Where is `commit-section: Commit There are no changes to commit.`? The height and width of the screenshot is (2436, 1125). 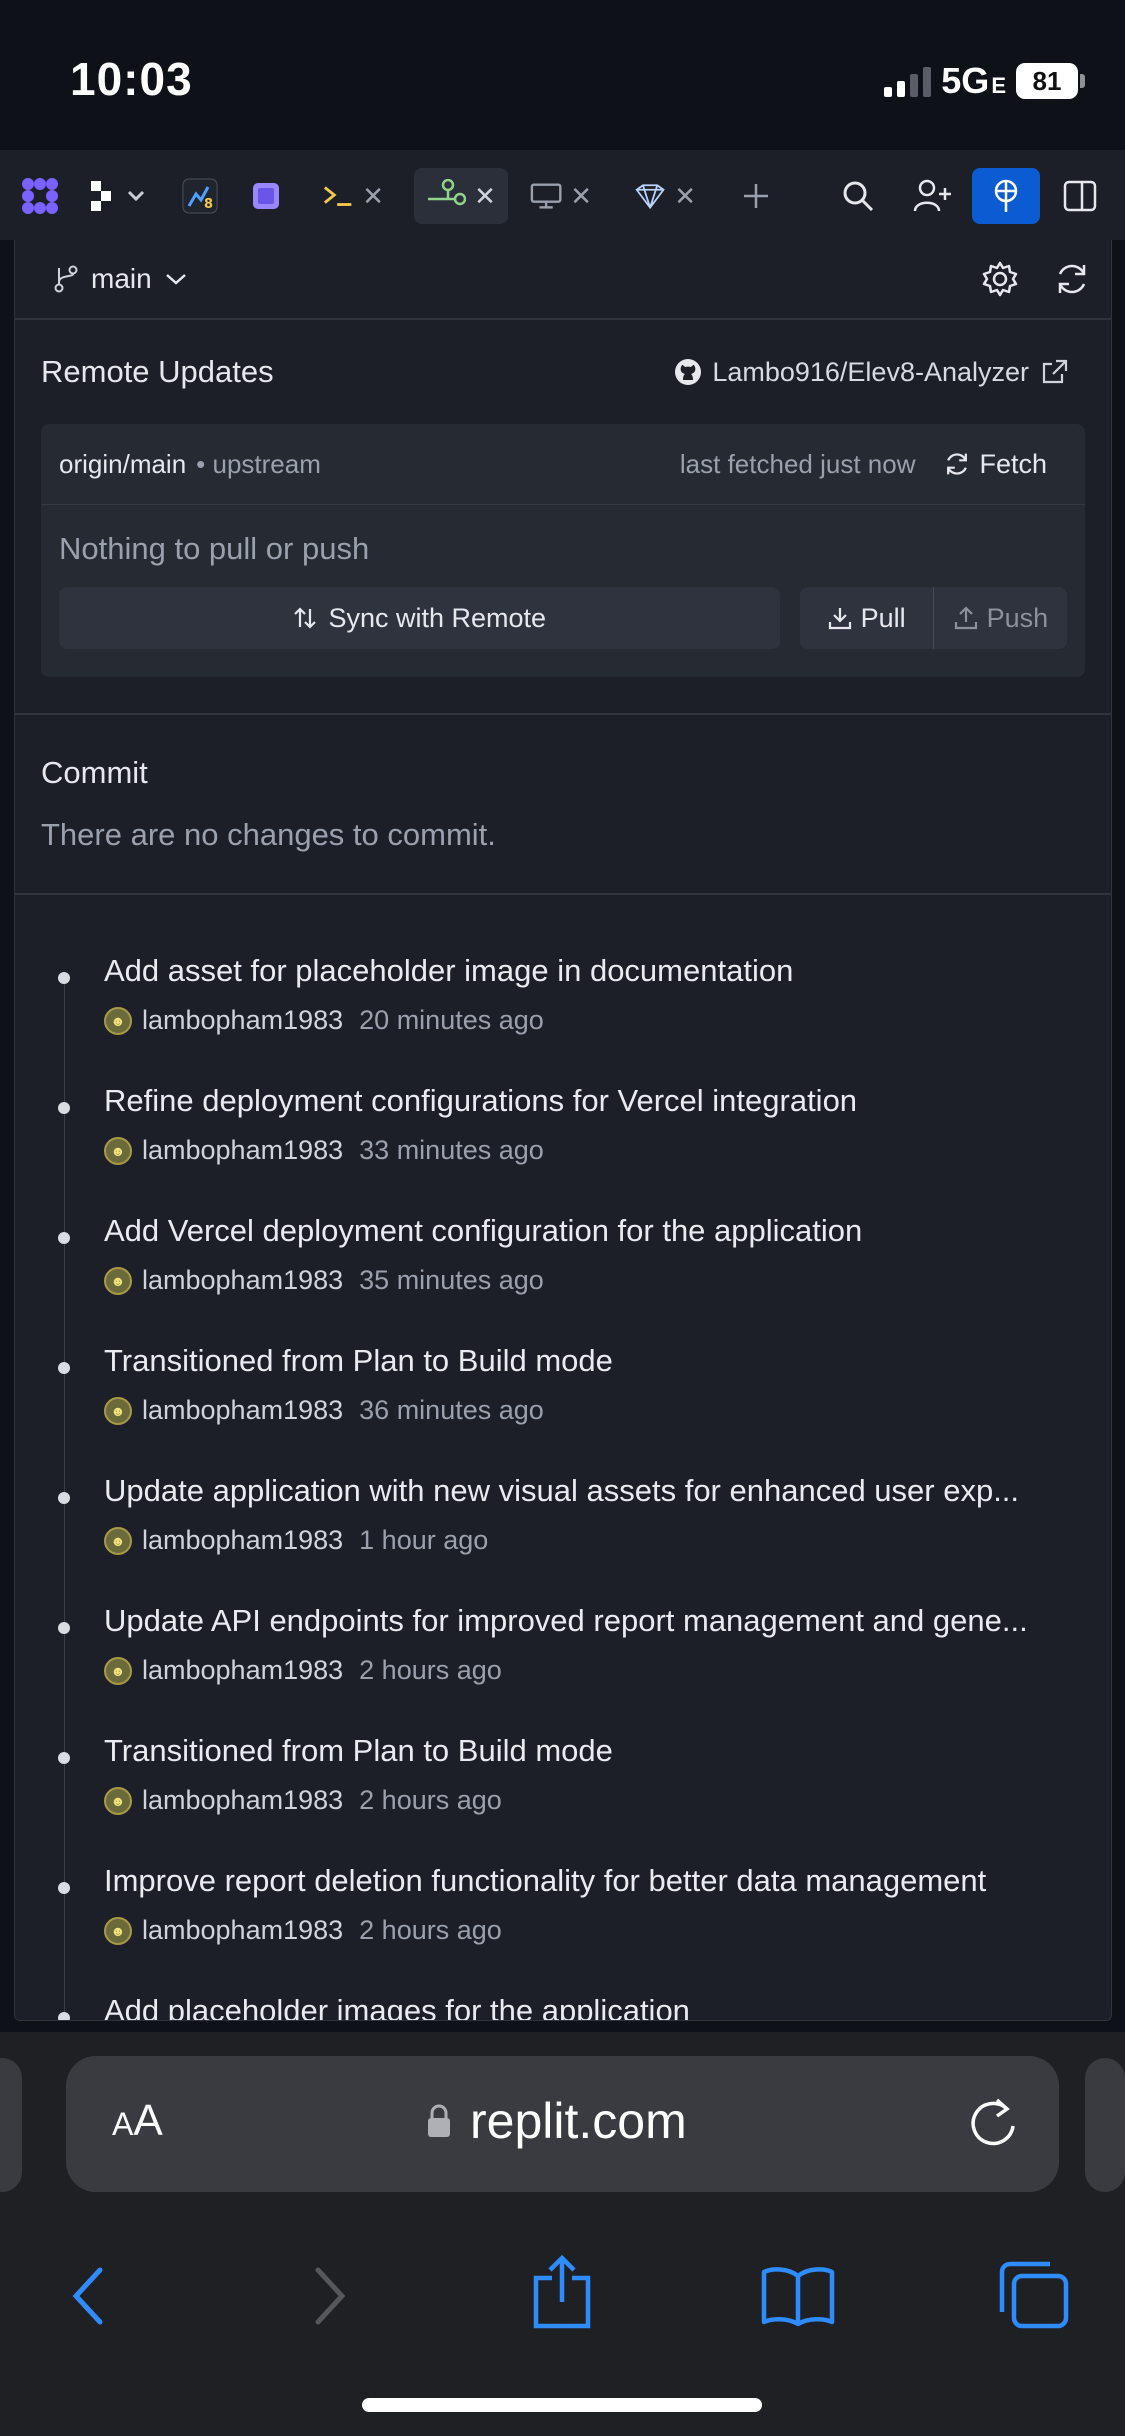 commit-section: Commit There are no changes to commit. is located at coordinates (563, 784).